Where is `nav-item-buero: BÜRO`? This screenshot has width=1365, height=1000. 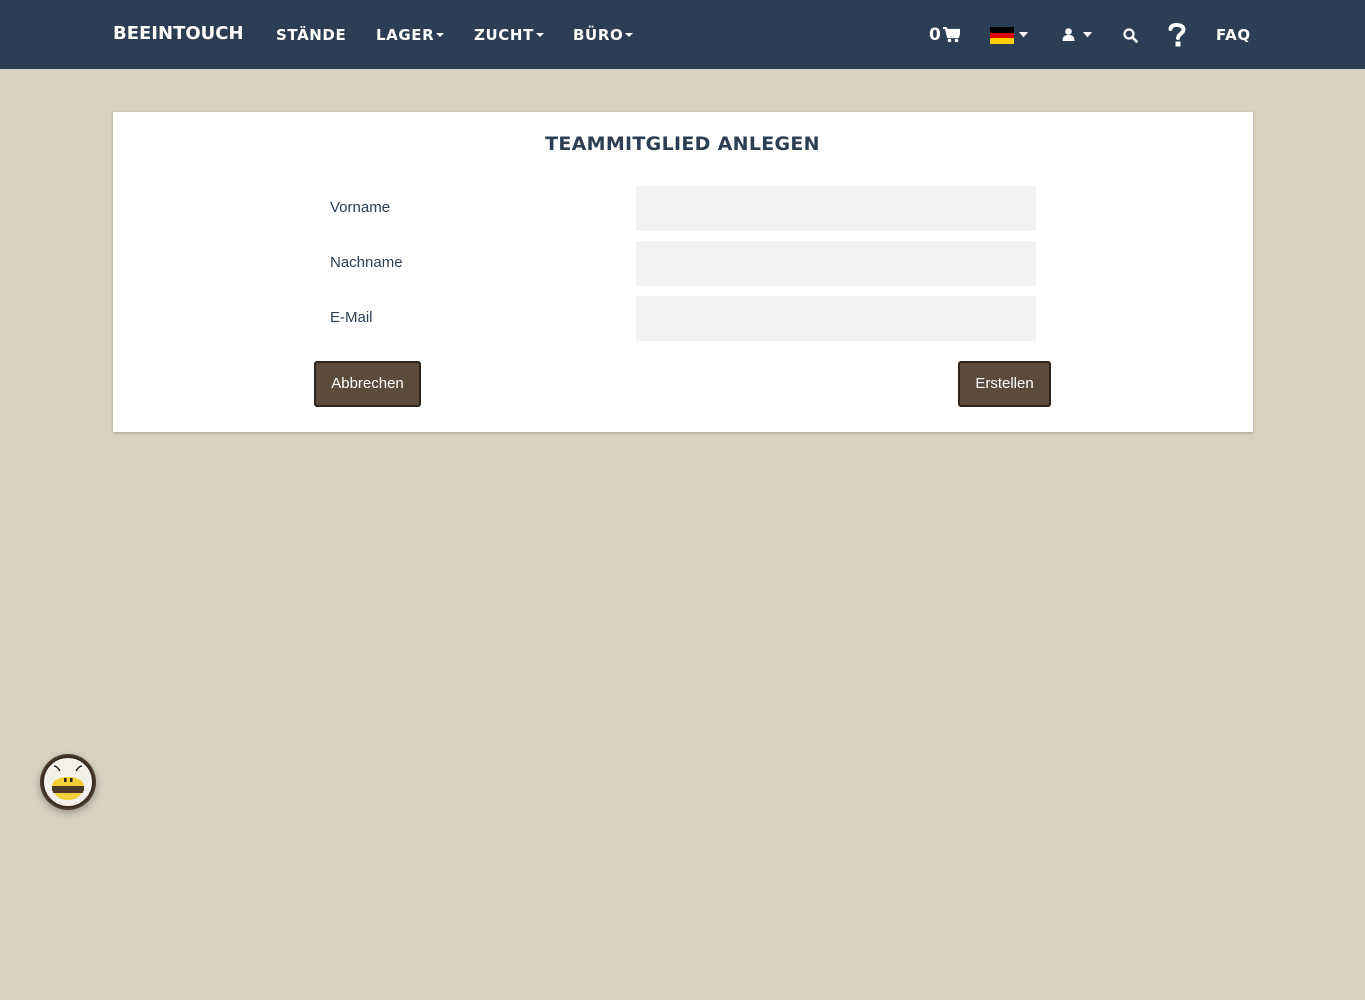
nav-item-buero: BÜRO is located at coordinates (603, 35).